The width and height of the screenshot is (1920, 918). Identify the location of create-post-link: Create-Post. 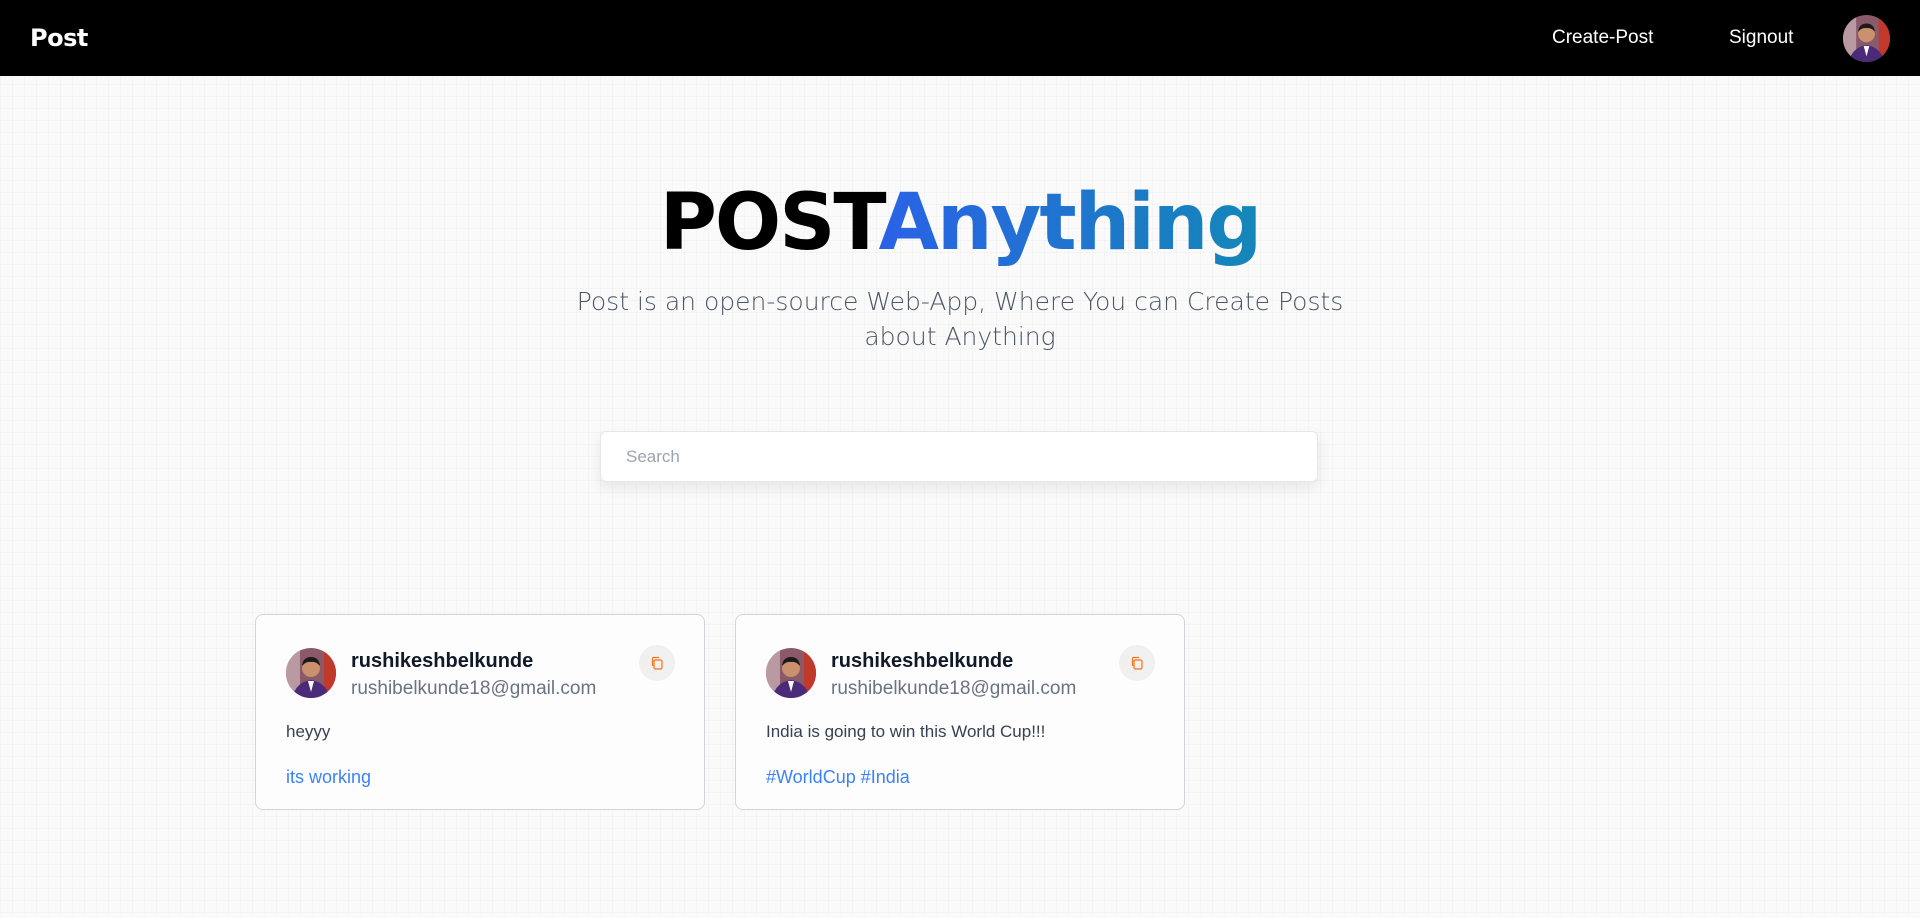
(1602, 38).